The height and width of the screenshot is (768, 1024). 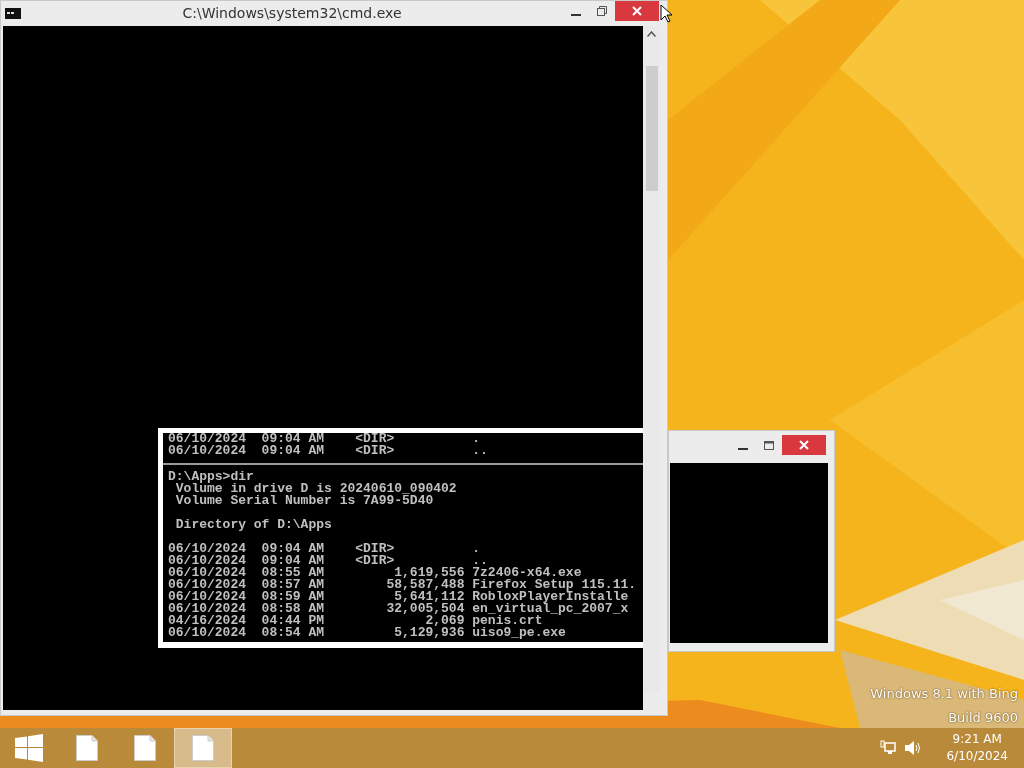 What do you see at coordinates (399, 609) in the screenshot?
I see `console-line: 06/10/2024 08:58 AM 32,005,504 en_virtual_pc_2007_x` at bounding box center [399, 609].